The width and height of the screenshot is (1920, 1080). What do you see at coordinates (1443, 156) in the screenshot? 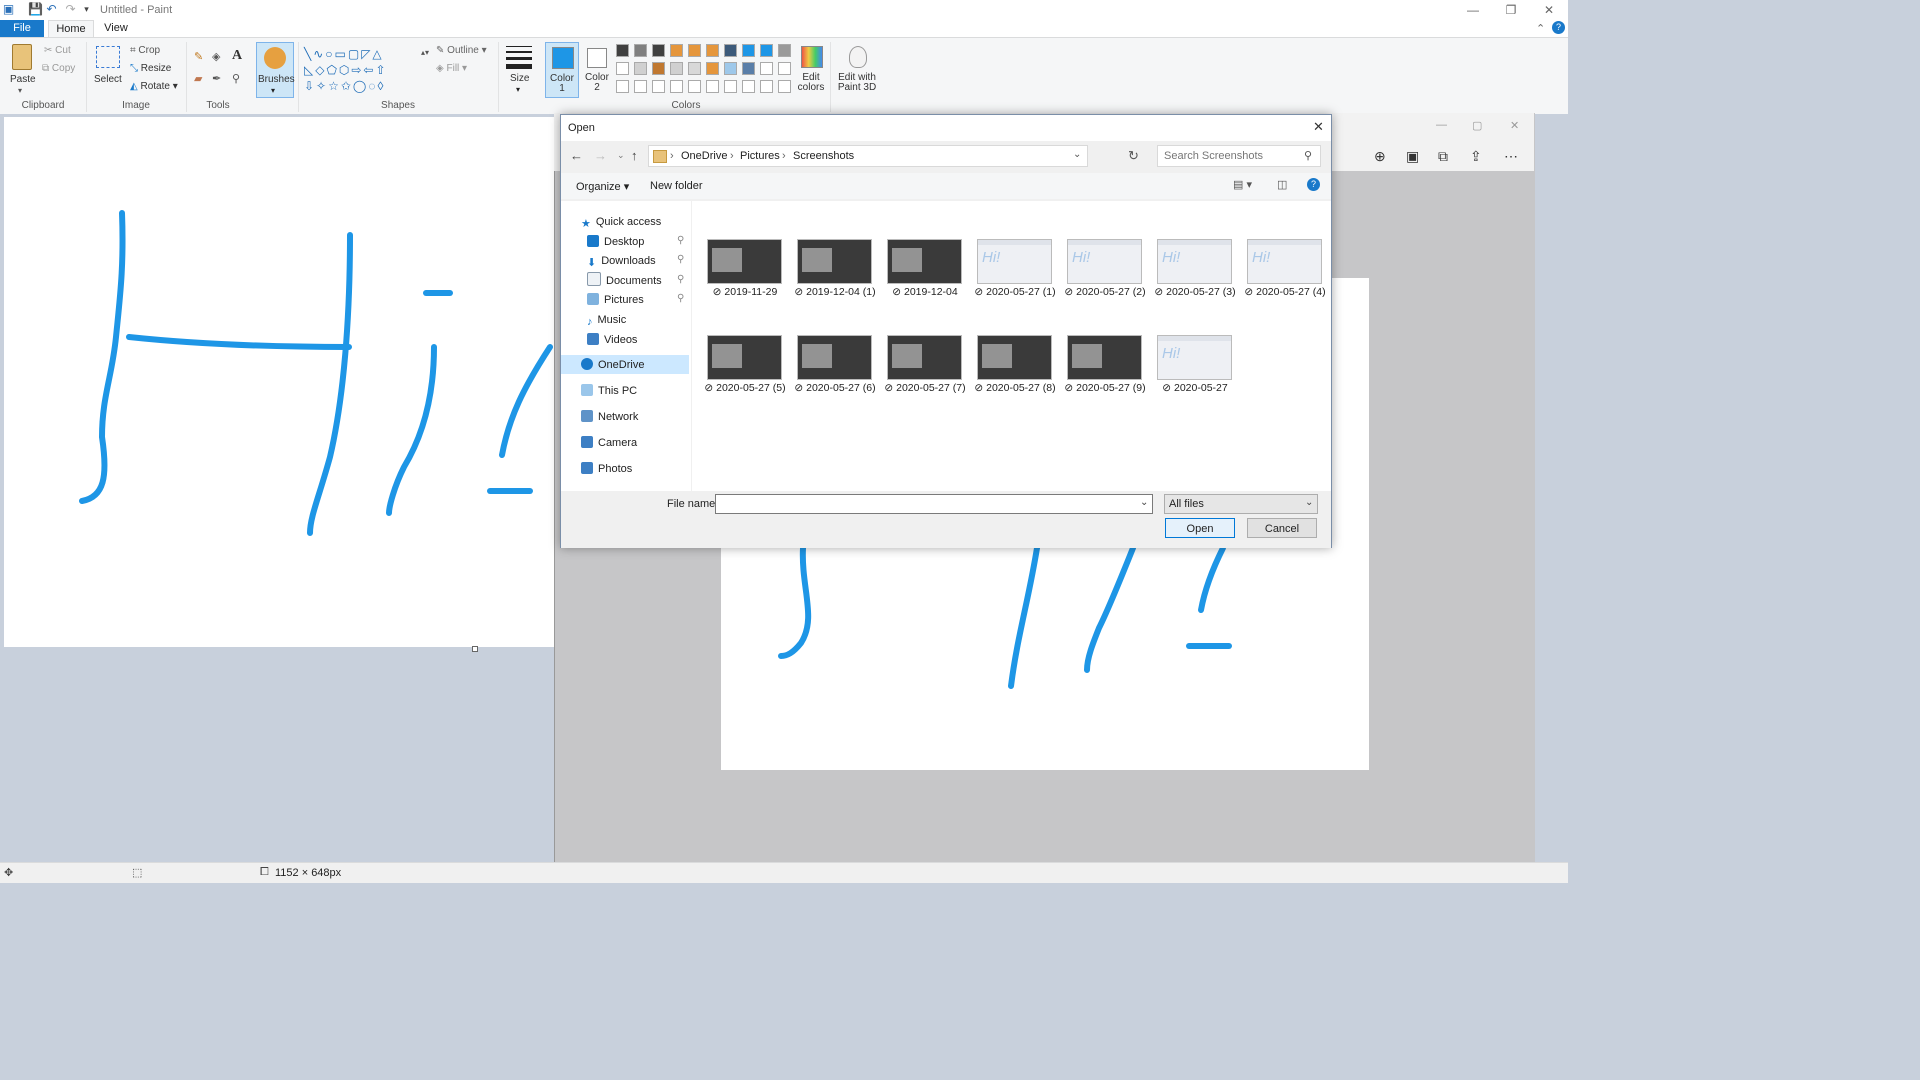
I see `photos-copy-icon: ⧉` at bounding box center [1443, 156].